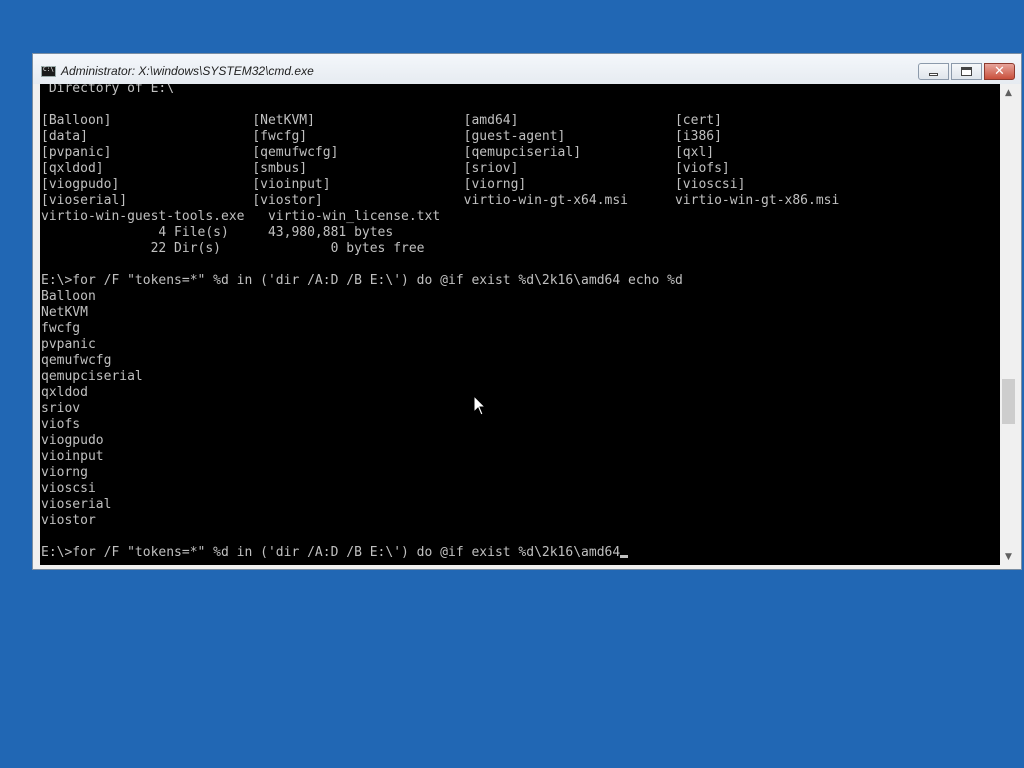  What do you see at coordinates (64, 472) in the screenshot?
I see `console-line: viorng` at bounding box center [64, 472].